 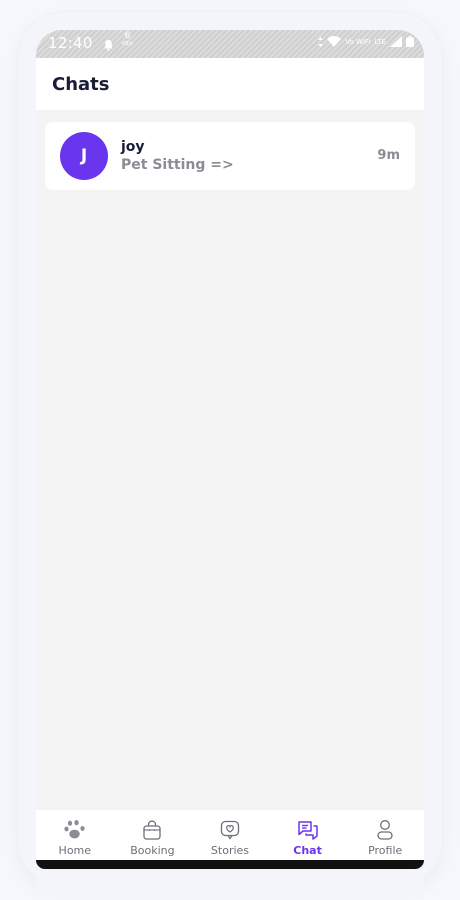 What do you see at coordinates (230, 830) in the screenshot?
I see `heart-chat-icon` at bounding box center [230, 830].